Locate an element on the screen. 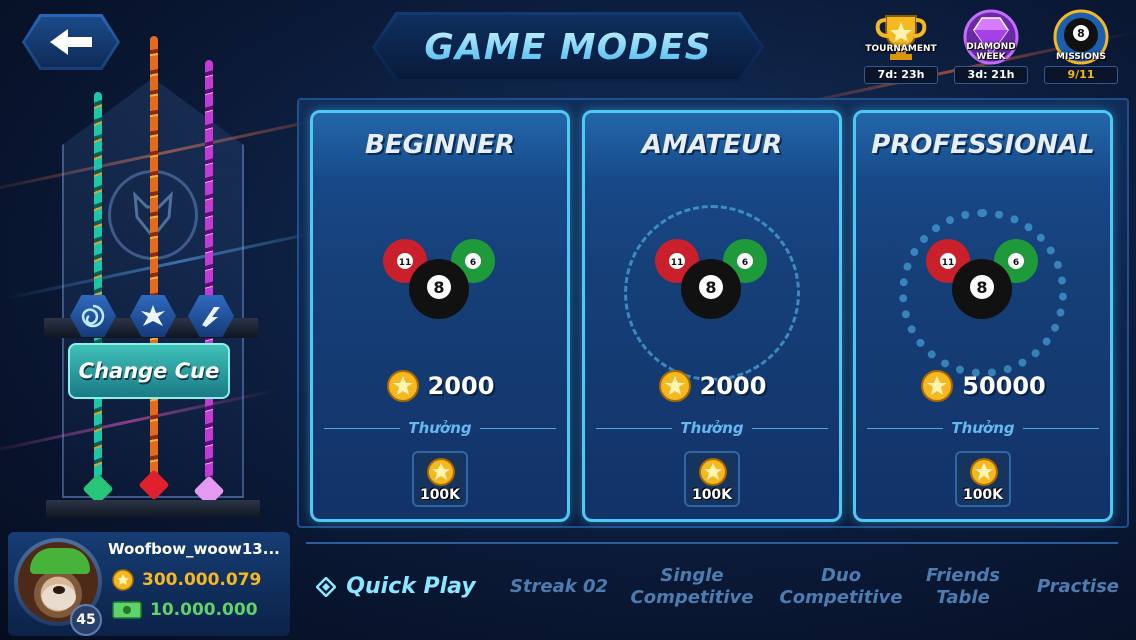 The width and height of the screenshot is (1136, 640). tab-duo-competitive: Duo Competitive is located at coordinates (841, 587).